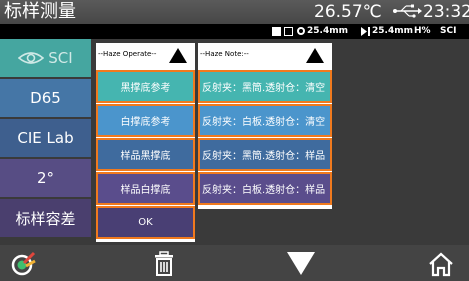  What do you see at coordinates (31, 58) in the screenshot?
I see `eye-icon` at bounding box center [31, 58].